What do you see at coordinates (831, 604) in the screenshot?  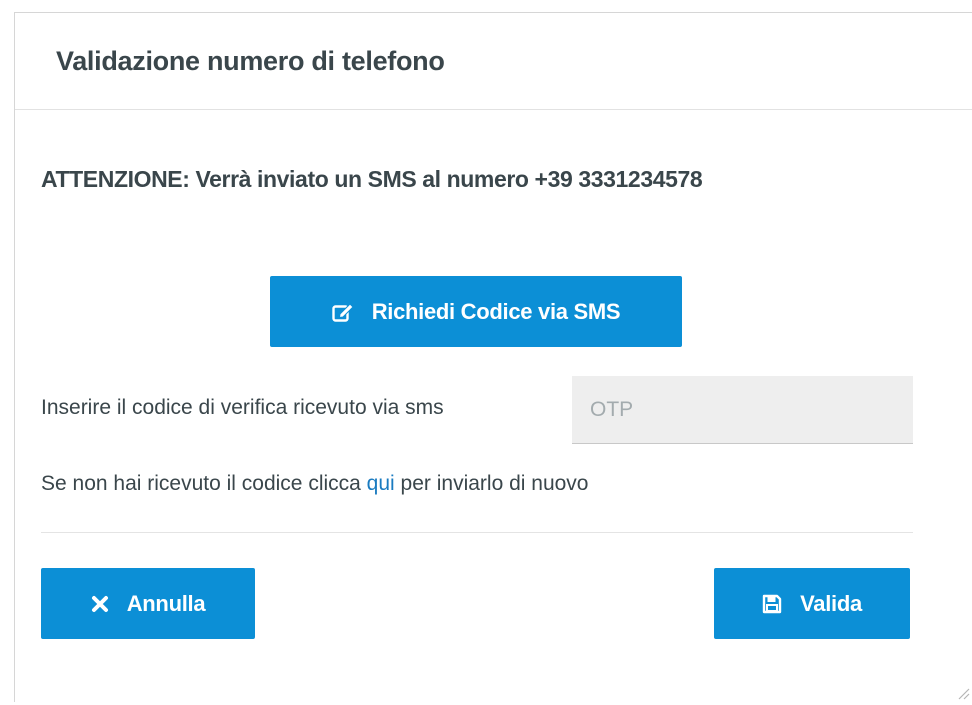 I see `validate-label: Valida` at bounding box center [831, 604].